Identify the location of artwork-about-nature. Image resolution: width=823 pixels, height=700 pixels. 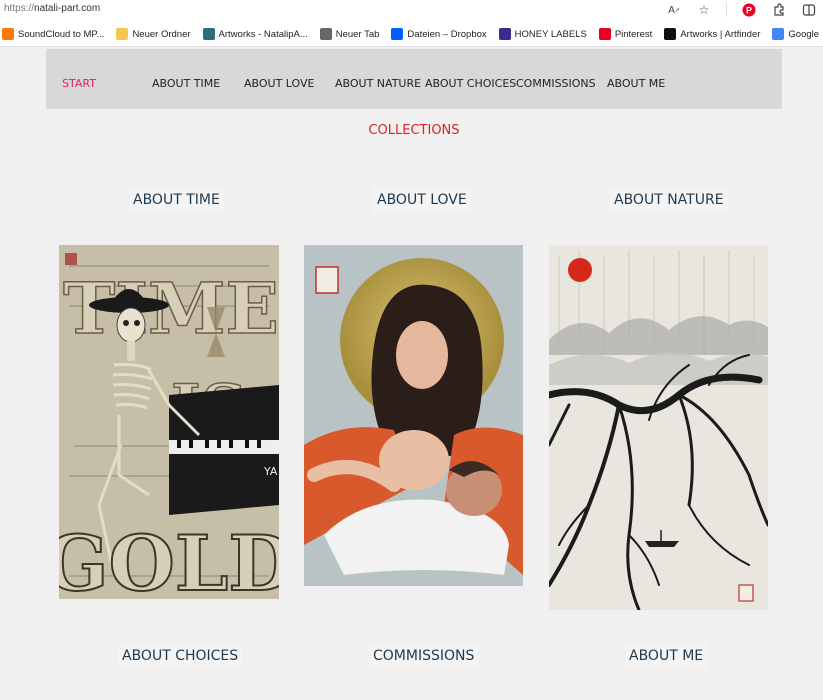
(658, 427).